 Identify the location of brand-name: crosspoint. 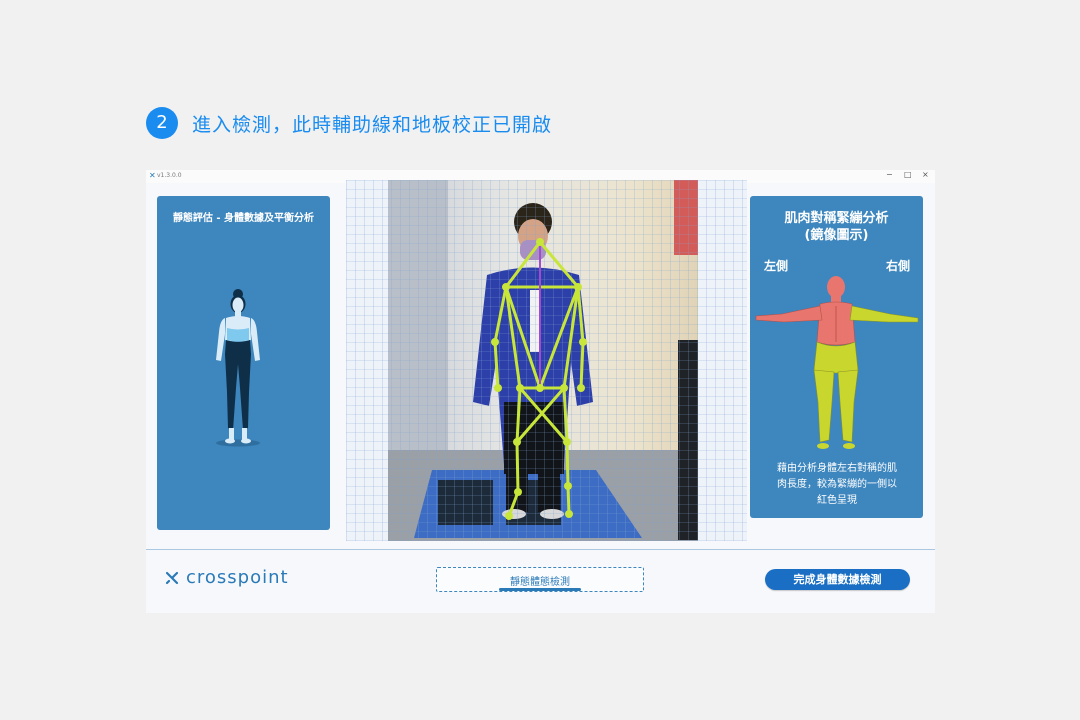
(237, 577).